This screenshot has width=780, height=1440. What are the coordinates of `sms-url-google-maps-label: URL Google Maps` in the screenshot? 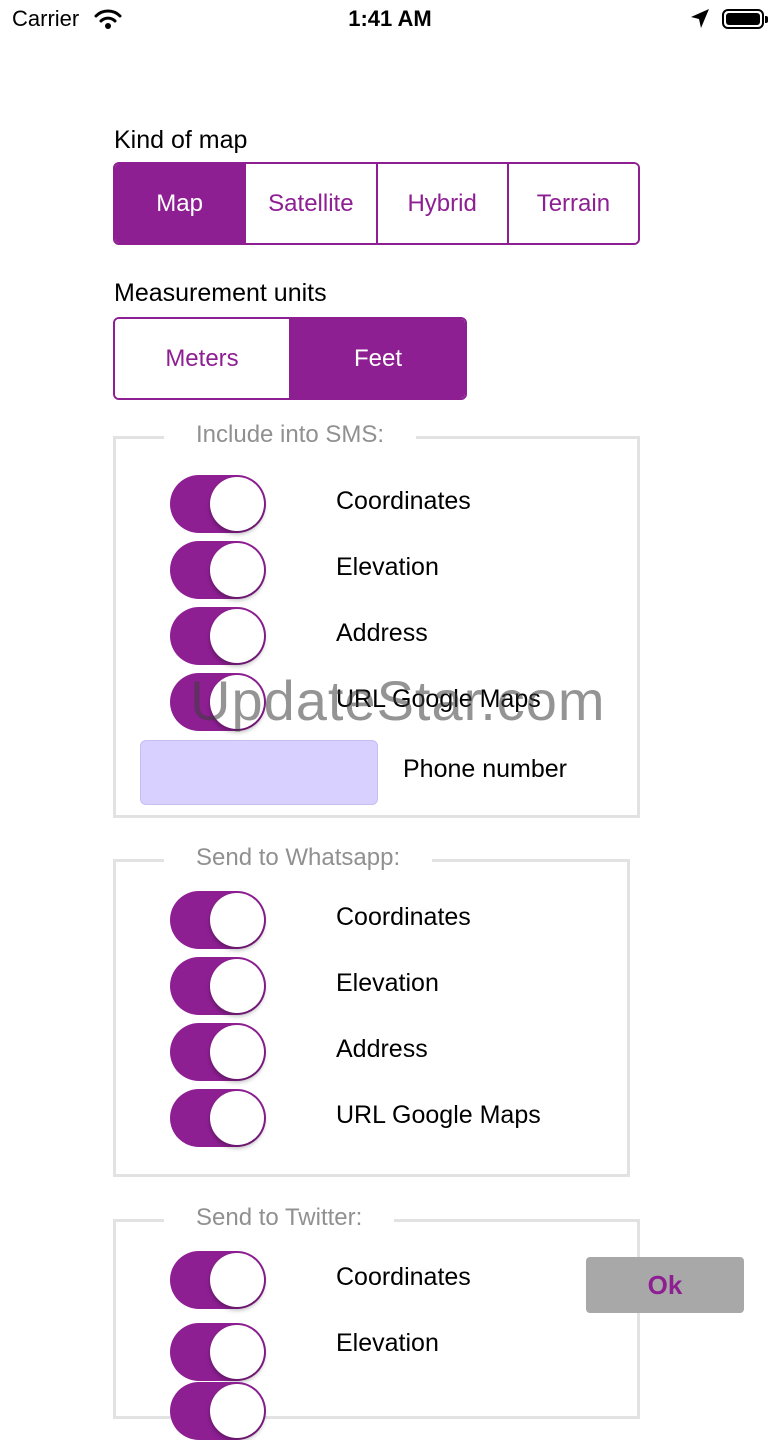 It's located at (438, 699).